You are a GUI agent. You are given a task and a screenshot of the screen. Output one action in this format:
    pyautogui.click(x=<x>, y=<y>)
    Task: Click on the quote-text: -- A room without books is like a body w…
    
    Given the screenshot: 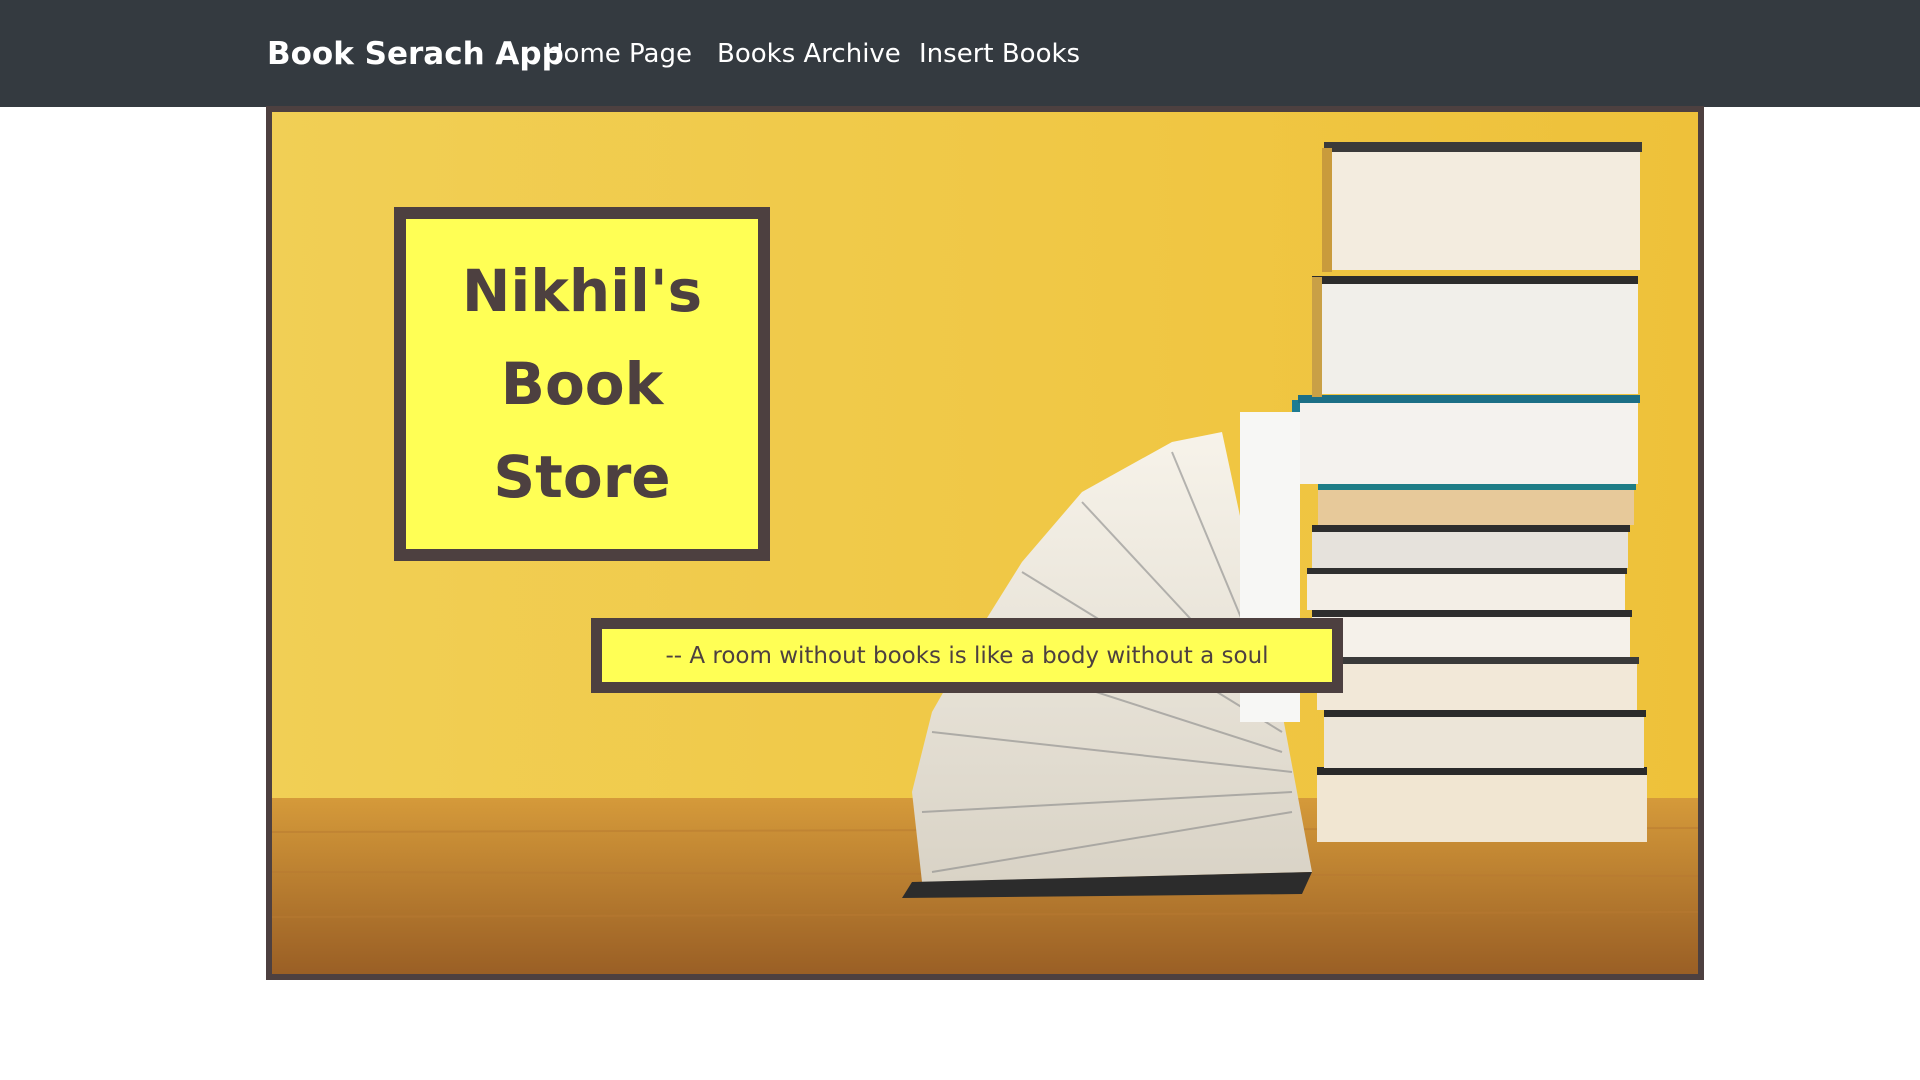 What is the action you would take?
    pyautogui.click(x=967, y=655)
    